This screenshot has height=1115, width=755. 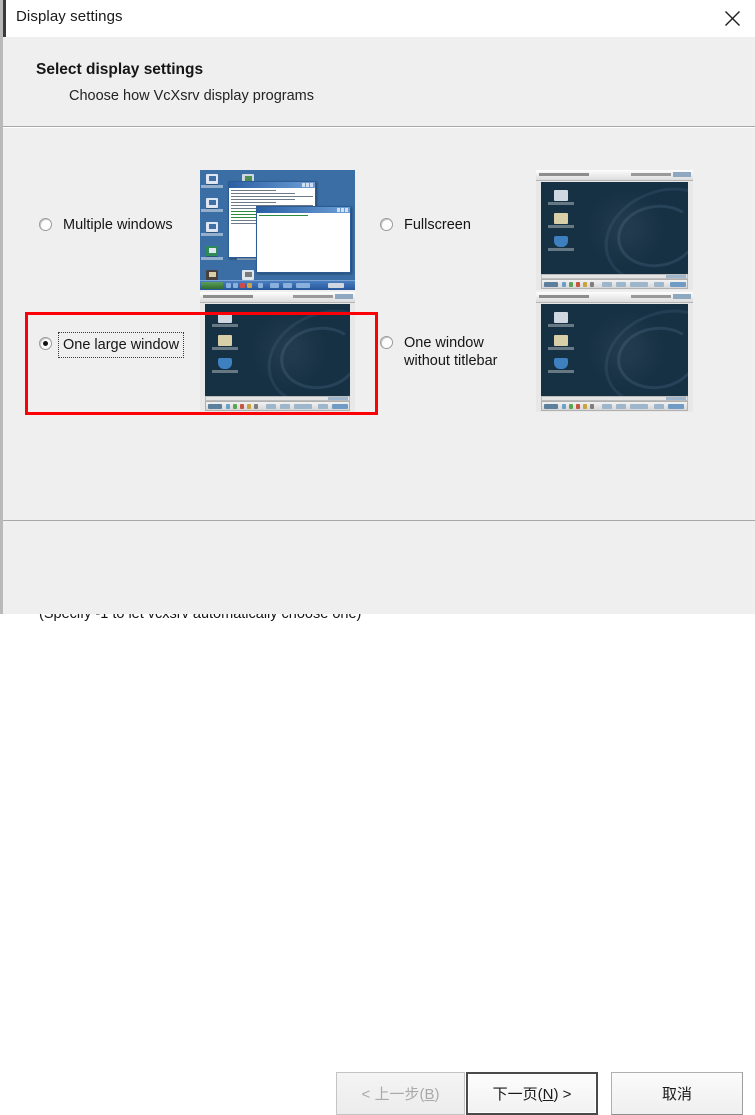 I want to click on next-button-label: 下一页(N) >, so click(x=532, y=1094).